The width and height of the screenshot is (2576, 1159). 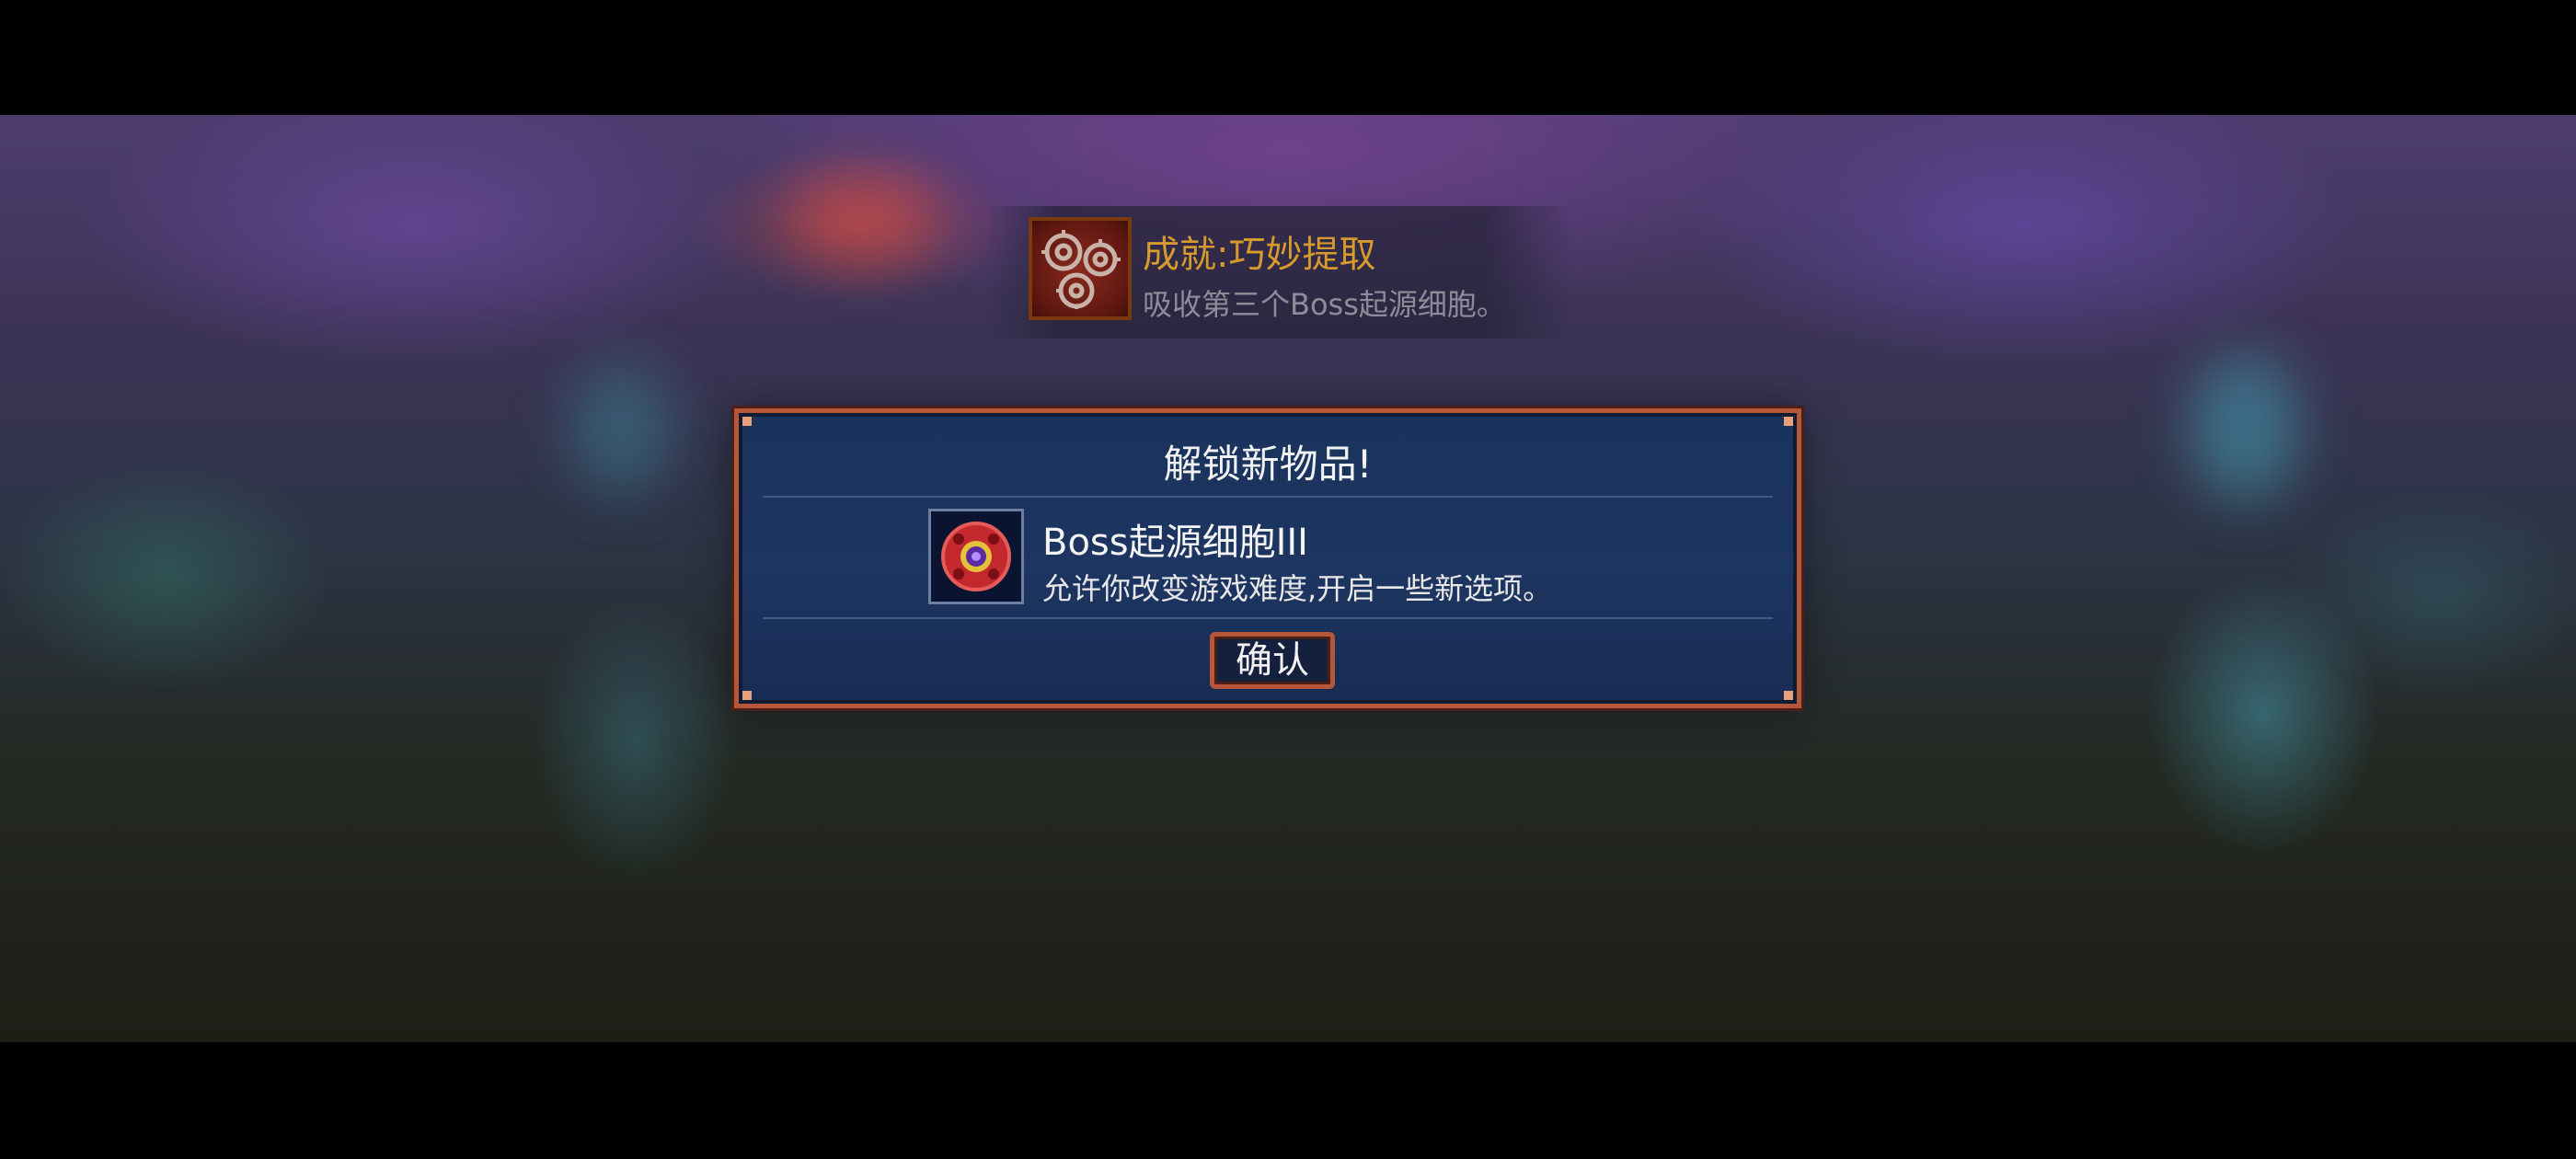 I want to click on item-description: 允许你改变游戏难度,开启一些新选项。, so click(x=1297, y=588).